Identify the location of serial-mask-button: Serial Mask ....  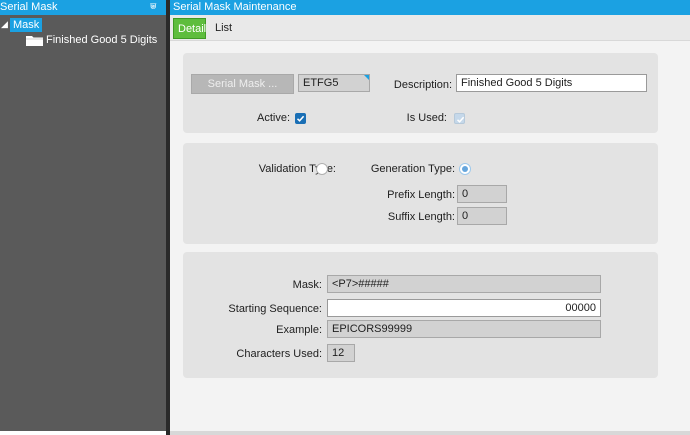
(242, 84).